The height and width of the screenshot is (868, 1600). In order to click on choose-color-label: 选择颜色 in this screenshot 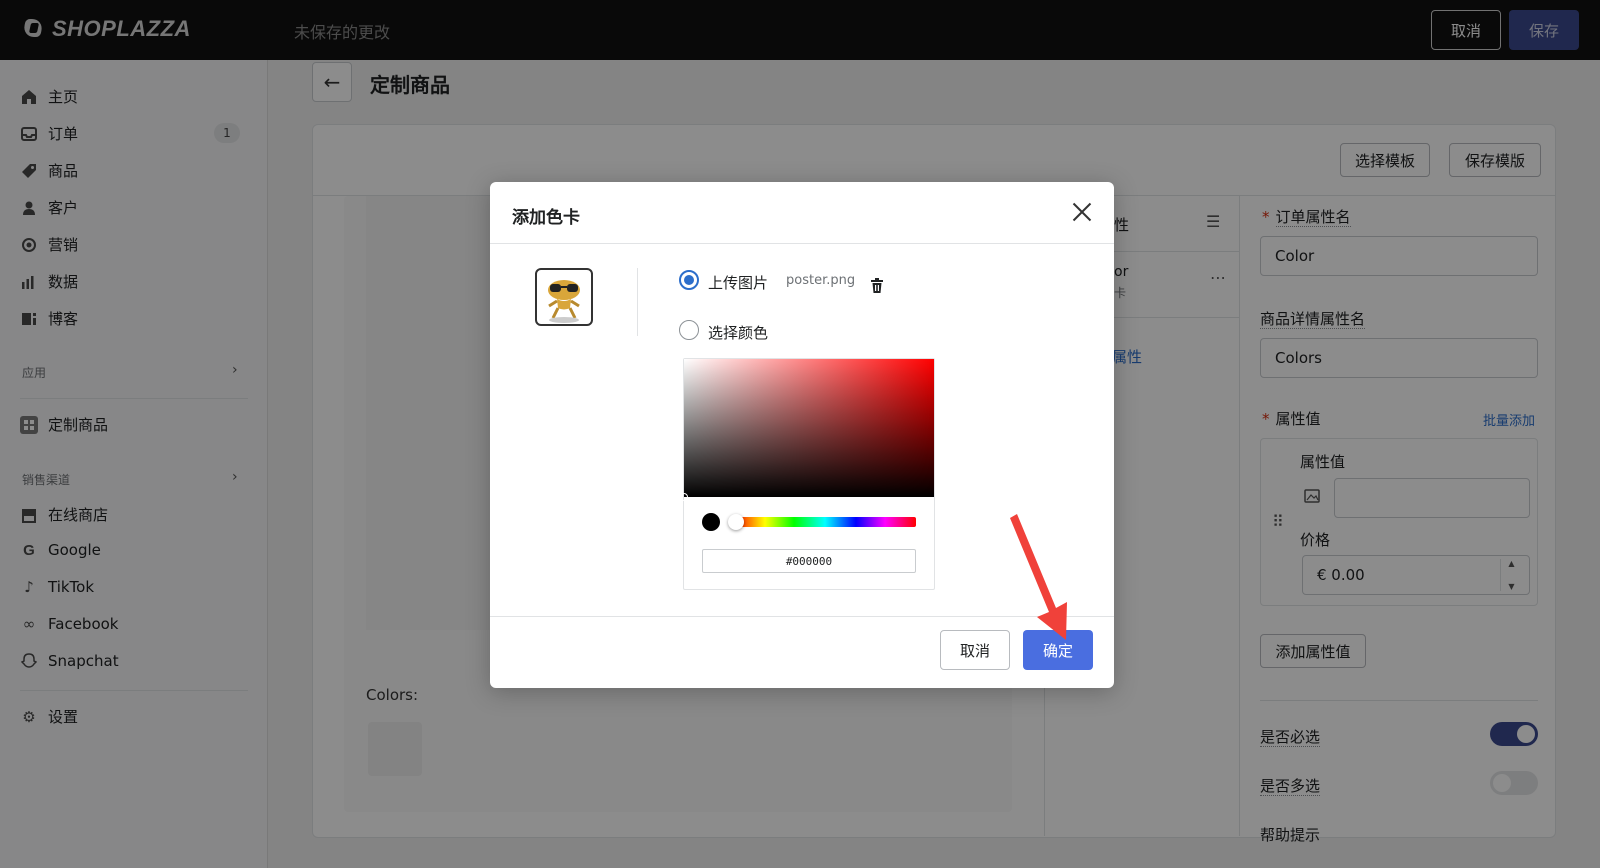, I will do `click(738, 333)`.